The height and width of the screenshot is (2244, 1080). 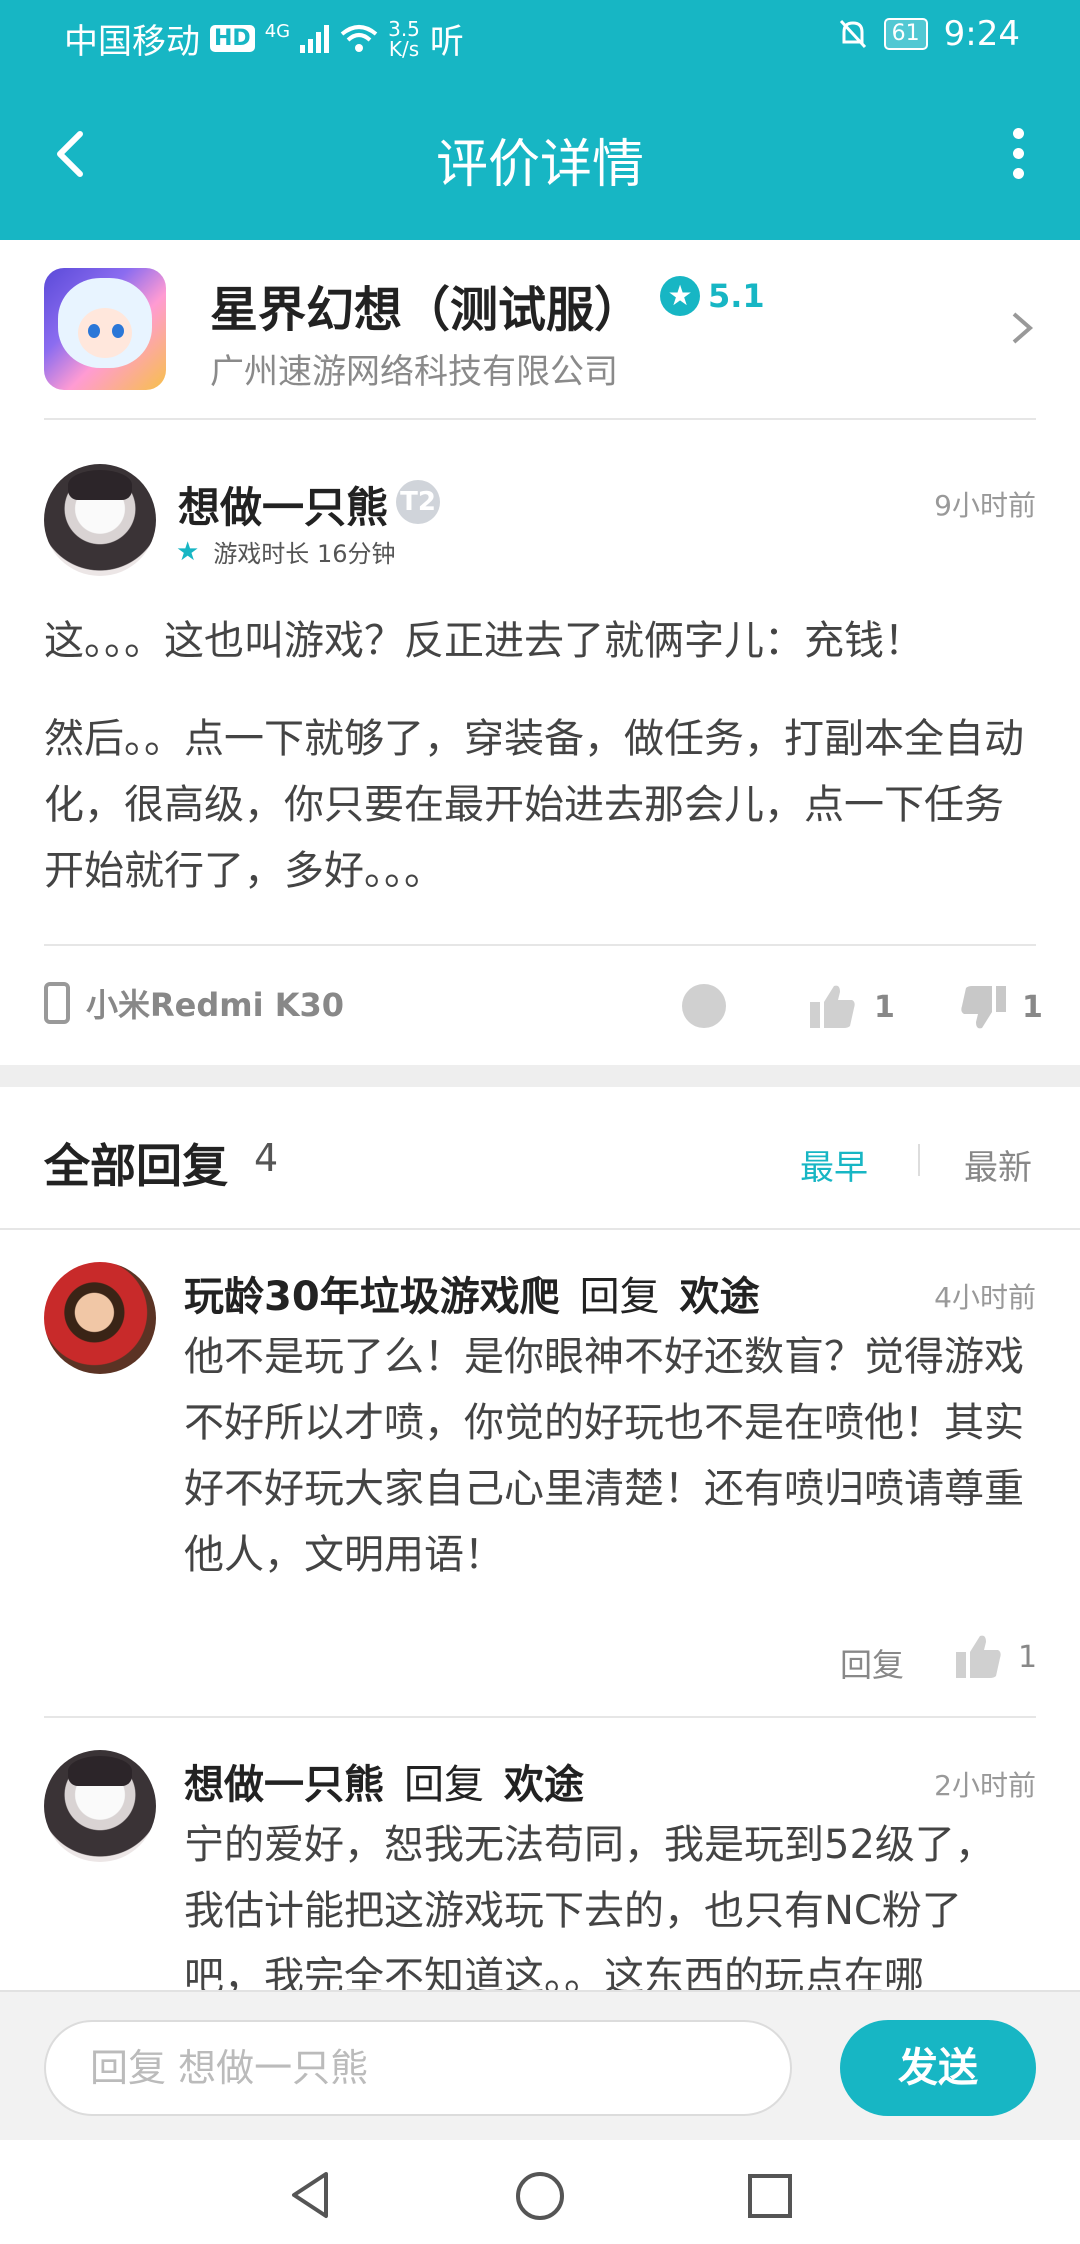 What do you see at coordinates (938, 2068) in the screenshot?
I see `send-button: 发送` at bounding box center [938, 2068].